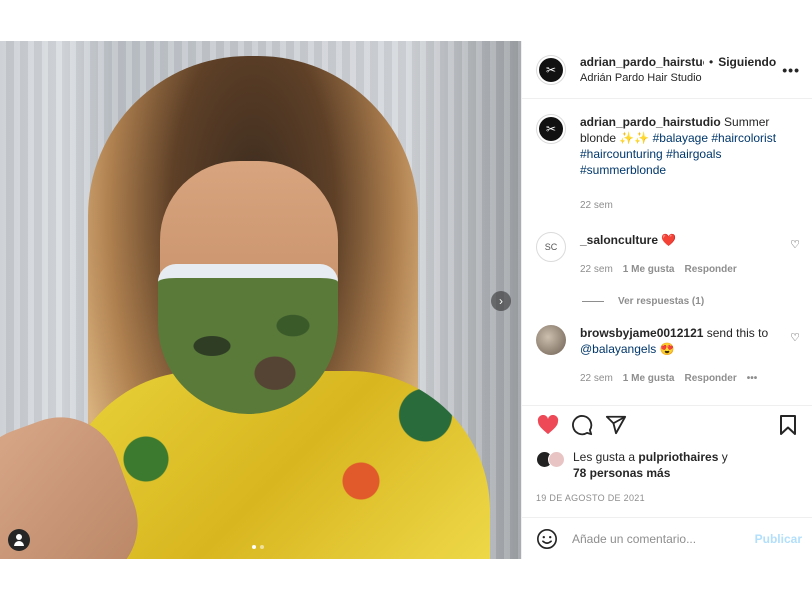 The image size is (812, 600). What do you see at coordinates (736, 333) in the screenshot?
I see `comment-text: send this to` at bounding box center [736, 333].